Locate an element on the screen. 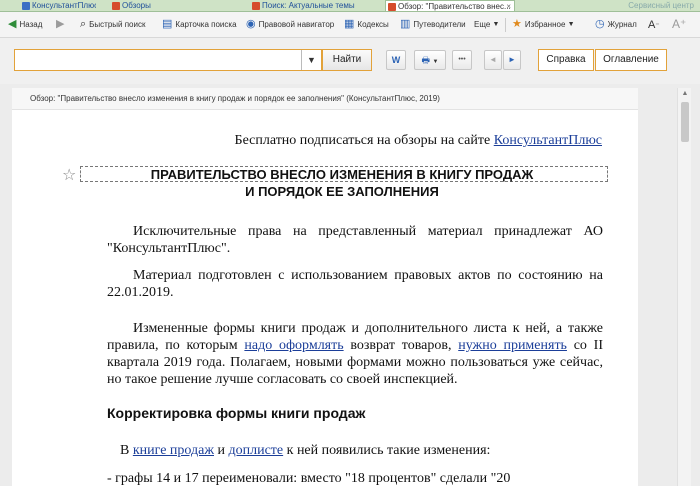 This screenshot has width=700, height=486. print-icon: 🖶 is located at coordinates (426, 60).